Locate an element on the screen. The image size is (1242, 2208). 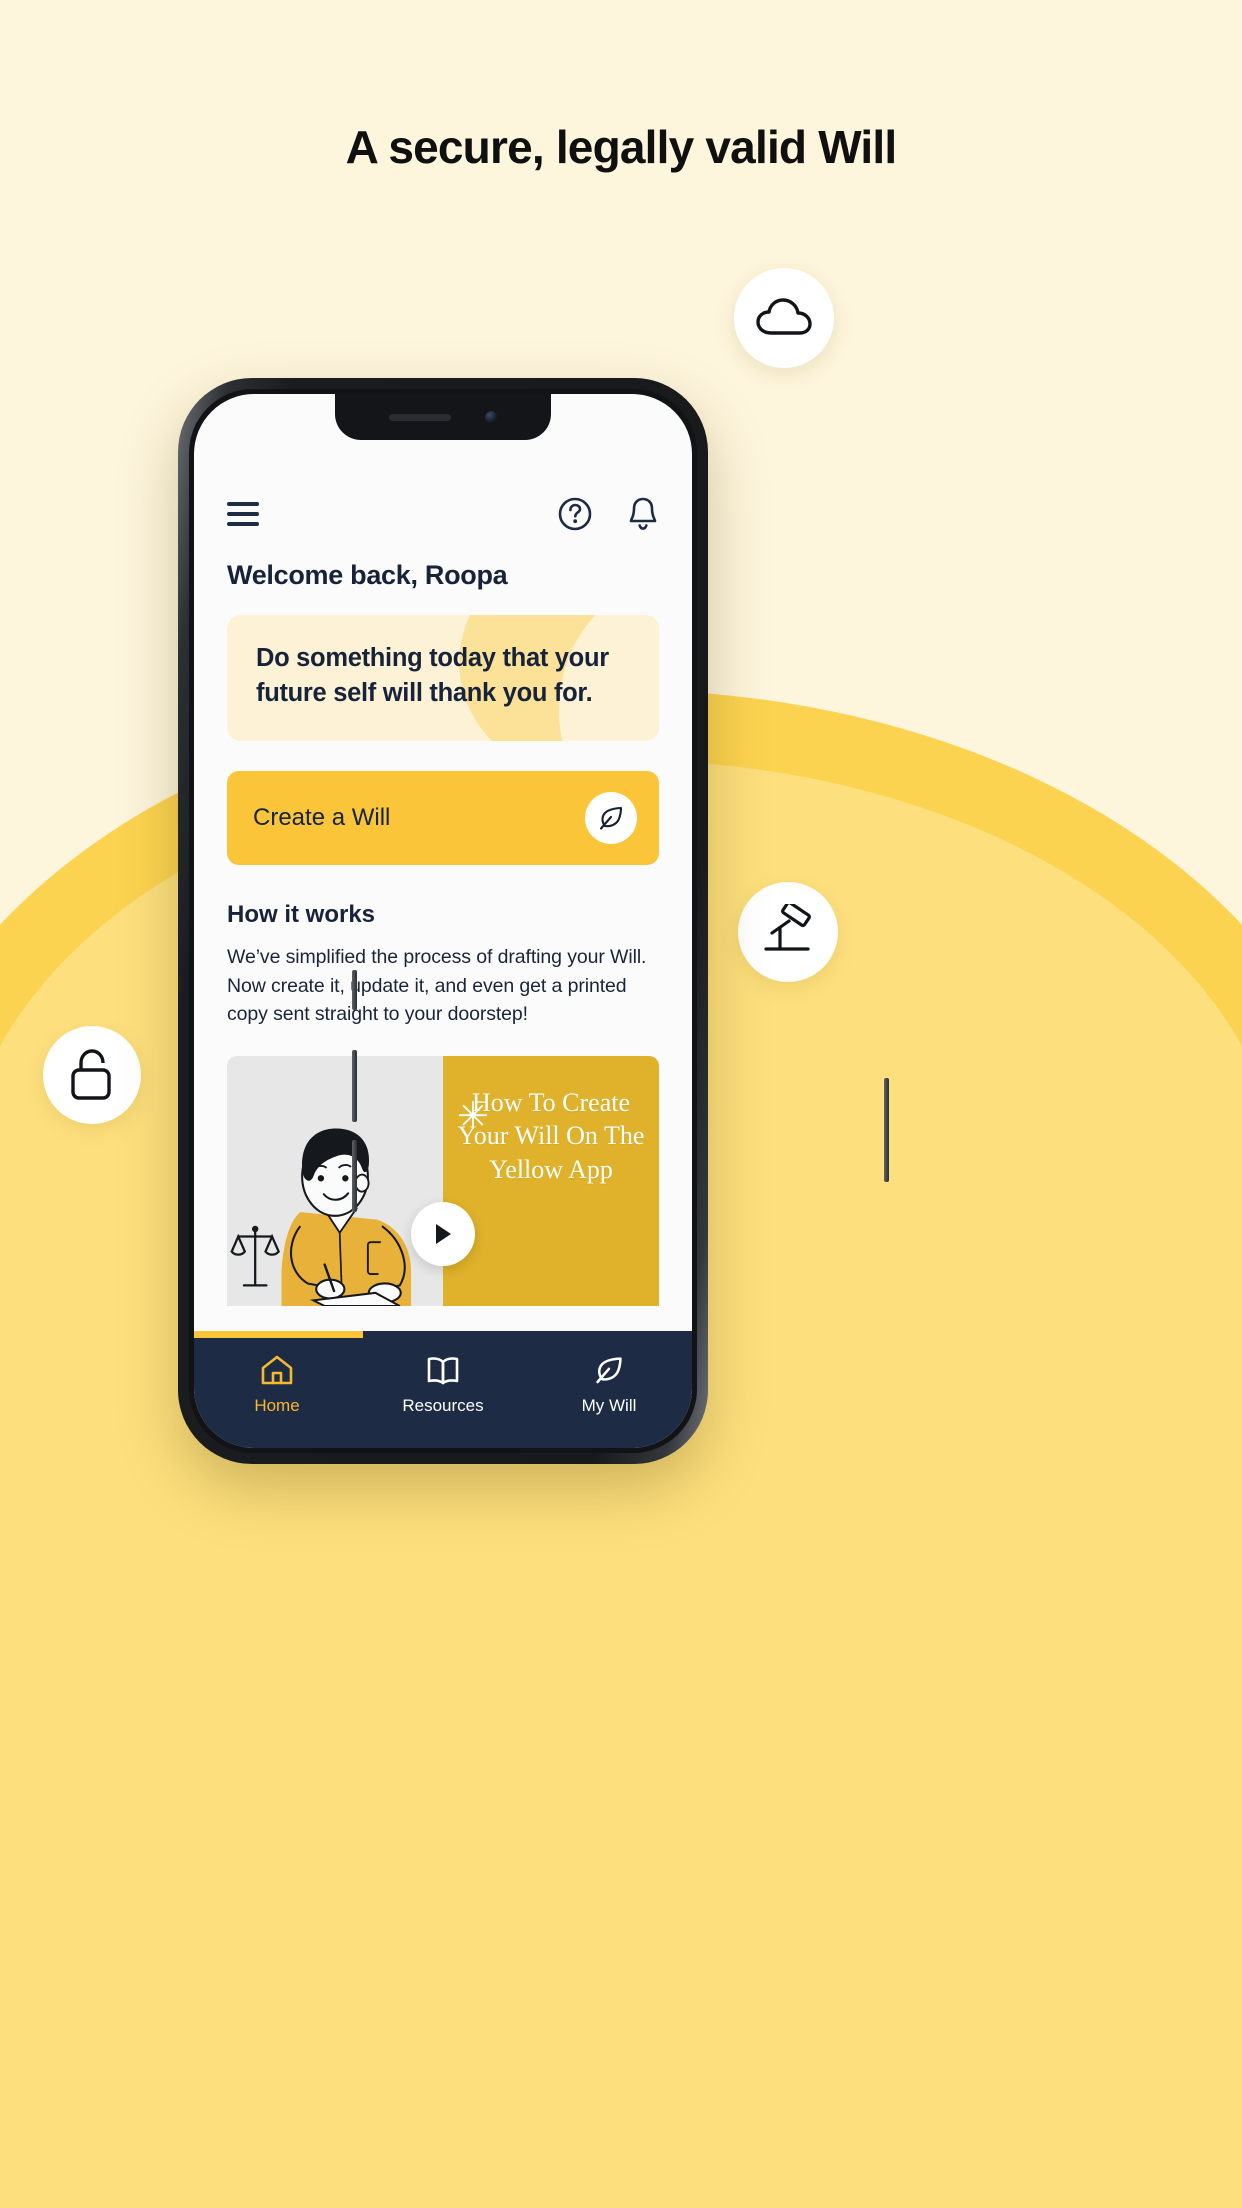
gavel-badge is located at coordinates (788, 932).